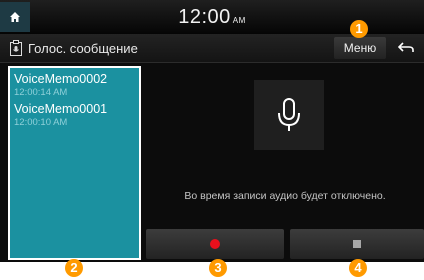  Describe the element at coordinates (61, 109) in the screenshot. I see `memo-name: VoiceMemo0001` at that location.